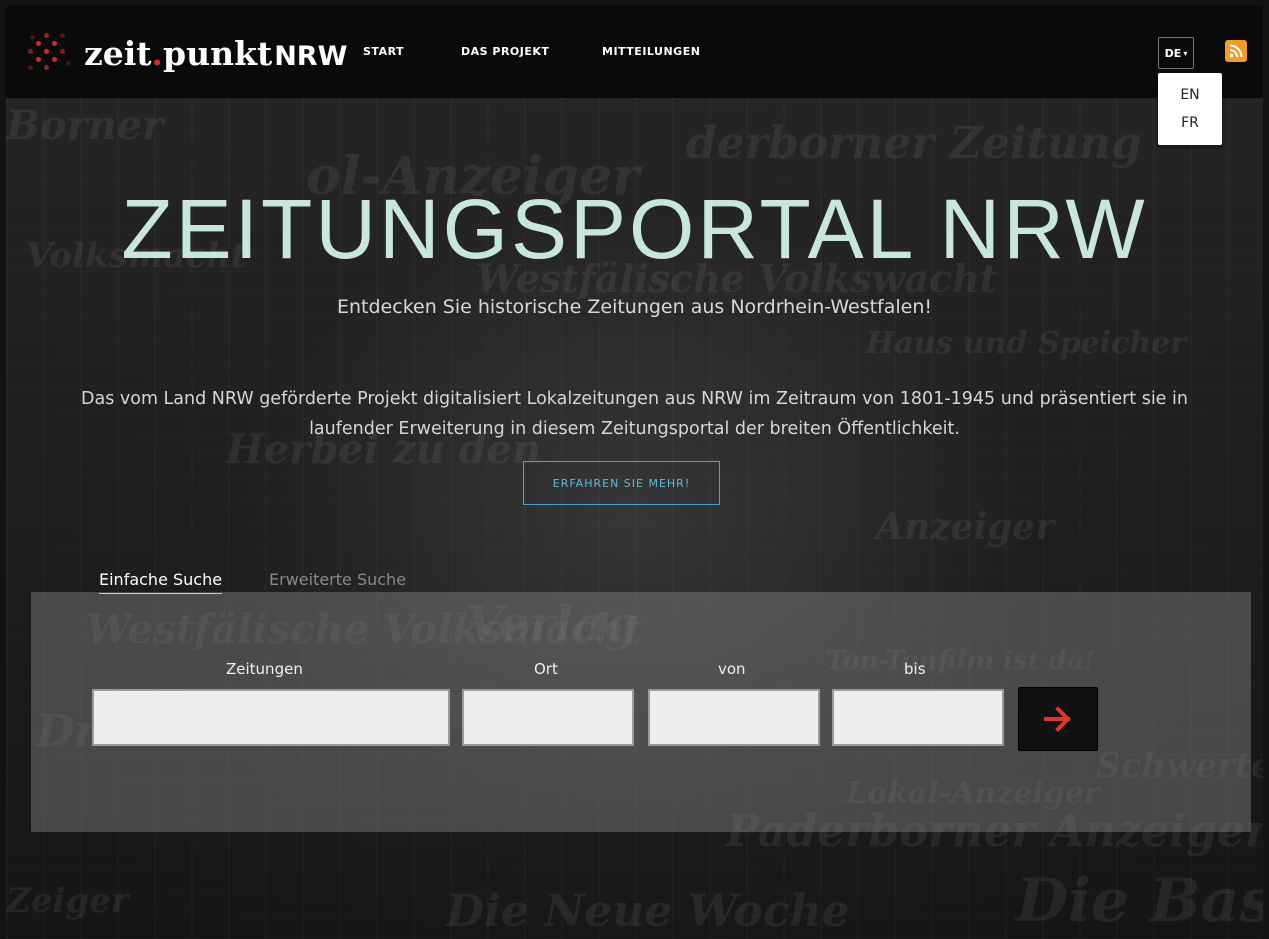 The height and width of the screenshot is (939, 1269). What do you see at coordinates (634, 229) in the screenshot?
I see `hero-title: ZEITUNGSPORTAL NRW` at bounding box center [634, 229].